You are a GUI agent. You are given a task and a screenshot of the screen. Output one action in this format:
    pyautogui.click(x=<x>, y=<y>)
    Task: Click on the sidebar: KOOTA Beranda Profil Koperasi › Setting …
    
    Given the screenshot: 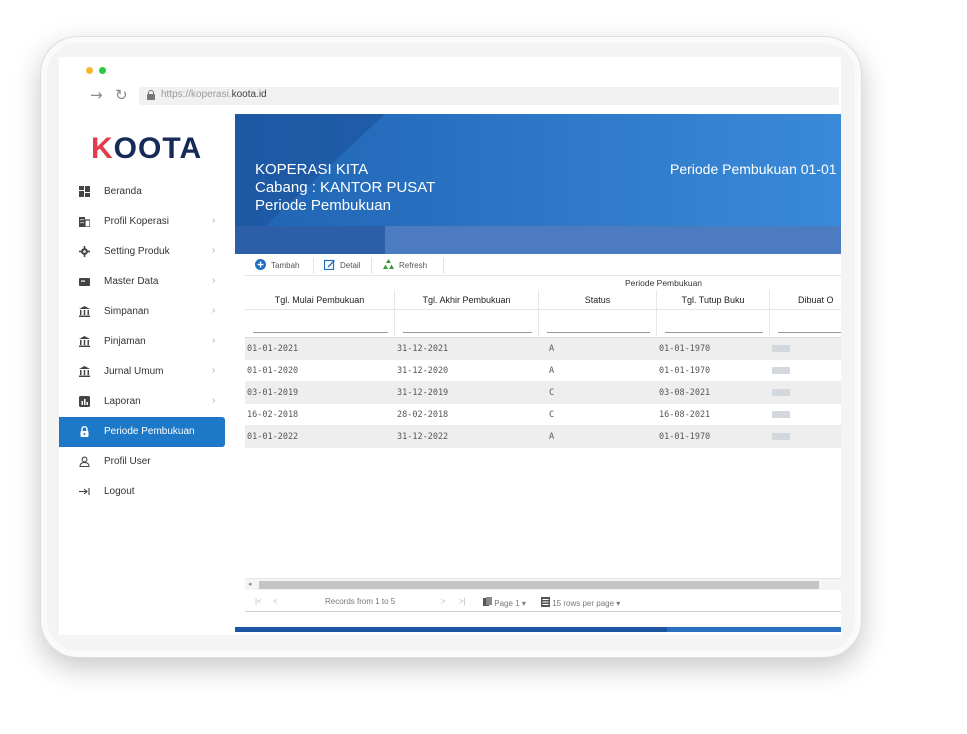 What is the action you would take?
    pyautogui.click(x=147, y=374)
    